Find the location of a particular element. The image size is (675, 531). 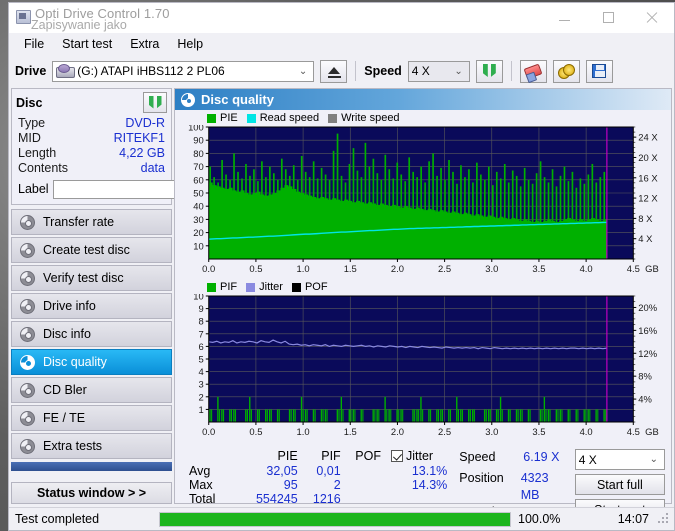

table-row: Max 95 2 14.3% is located at coordinates (317, 485).